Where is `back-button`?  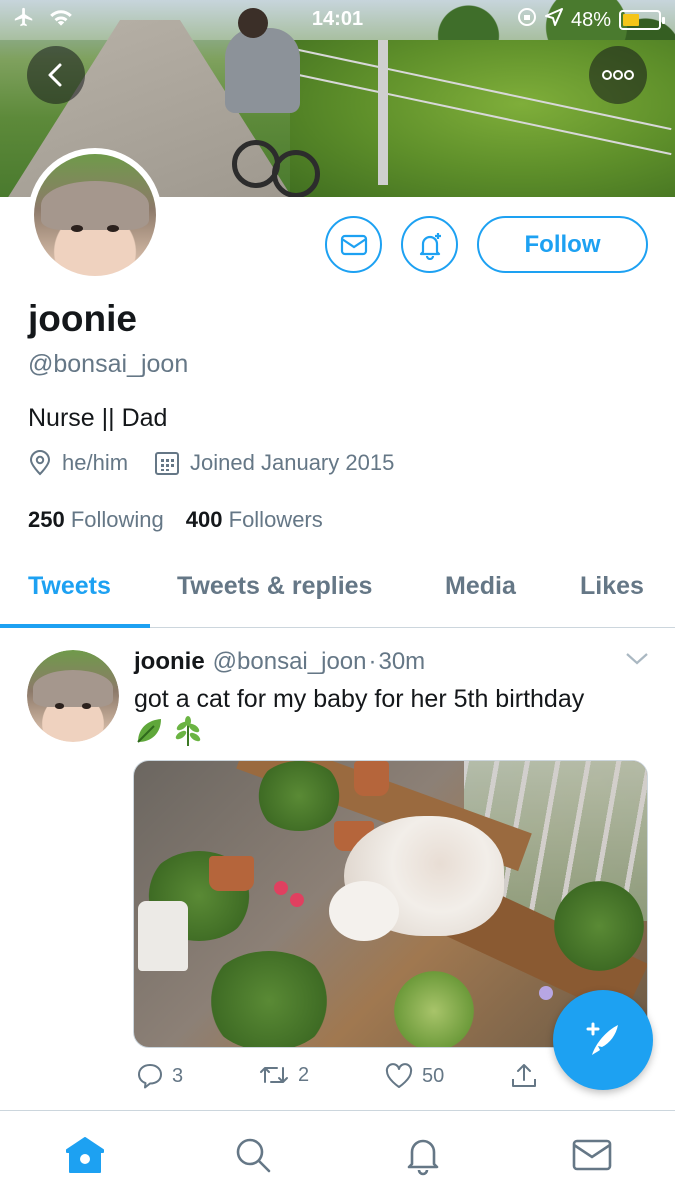
back-button is located at coordinates (56, 75).